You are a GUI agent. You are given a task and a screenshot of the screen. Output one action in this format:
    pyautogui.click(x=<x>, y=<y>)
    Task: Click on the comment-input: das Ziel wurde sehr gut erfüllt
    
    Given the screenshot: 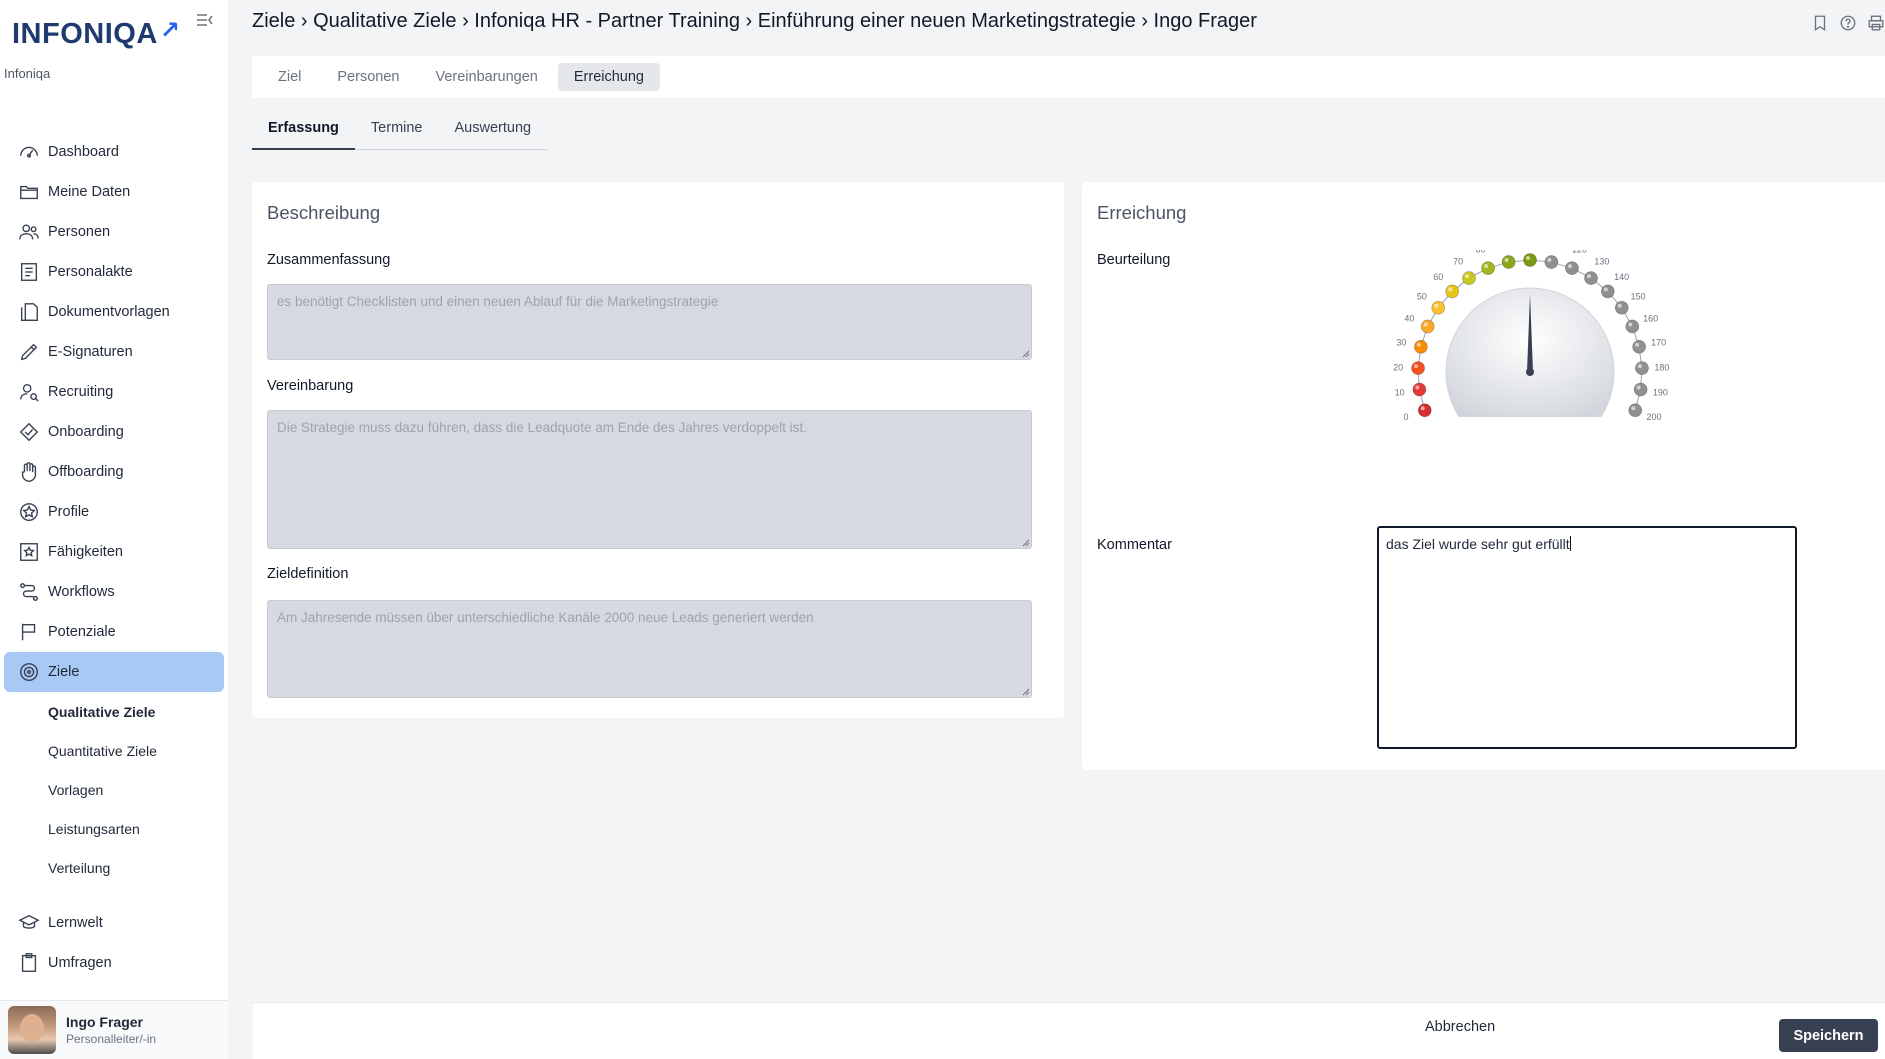 What is the action you would take?
    pyautogui.click(x=1587, y=637)
    